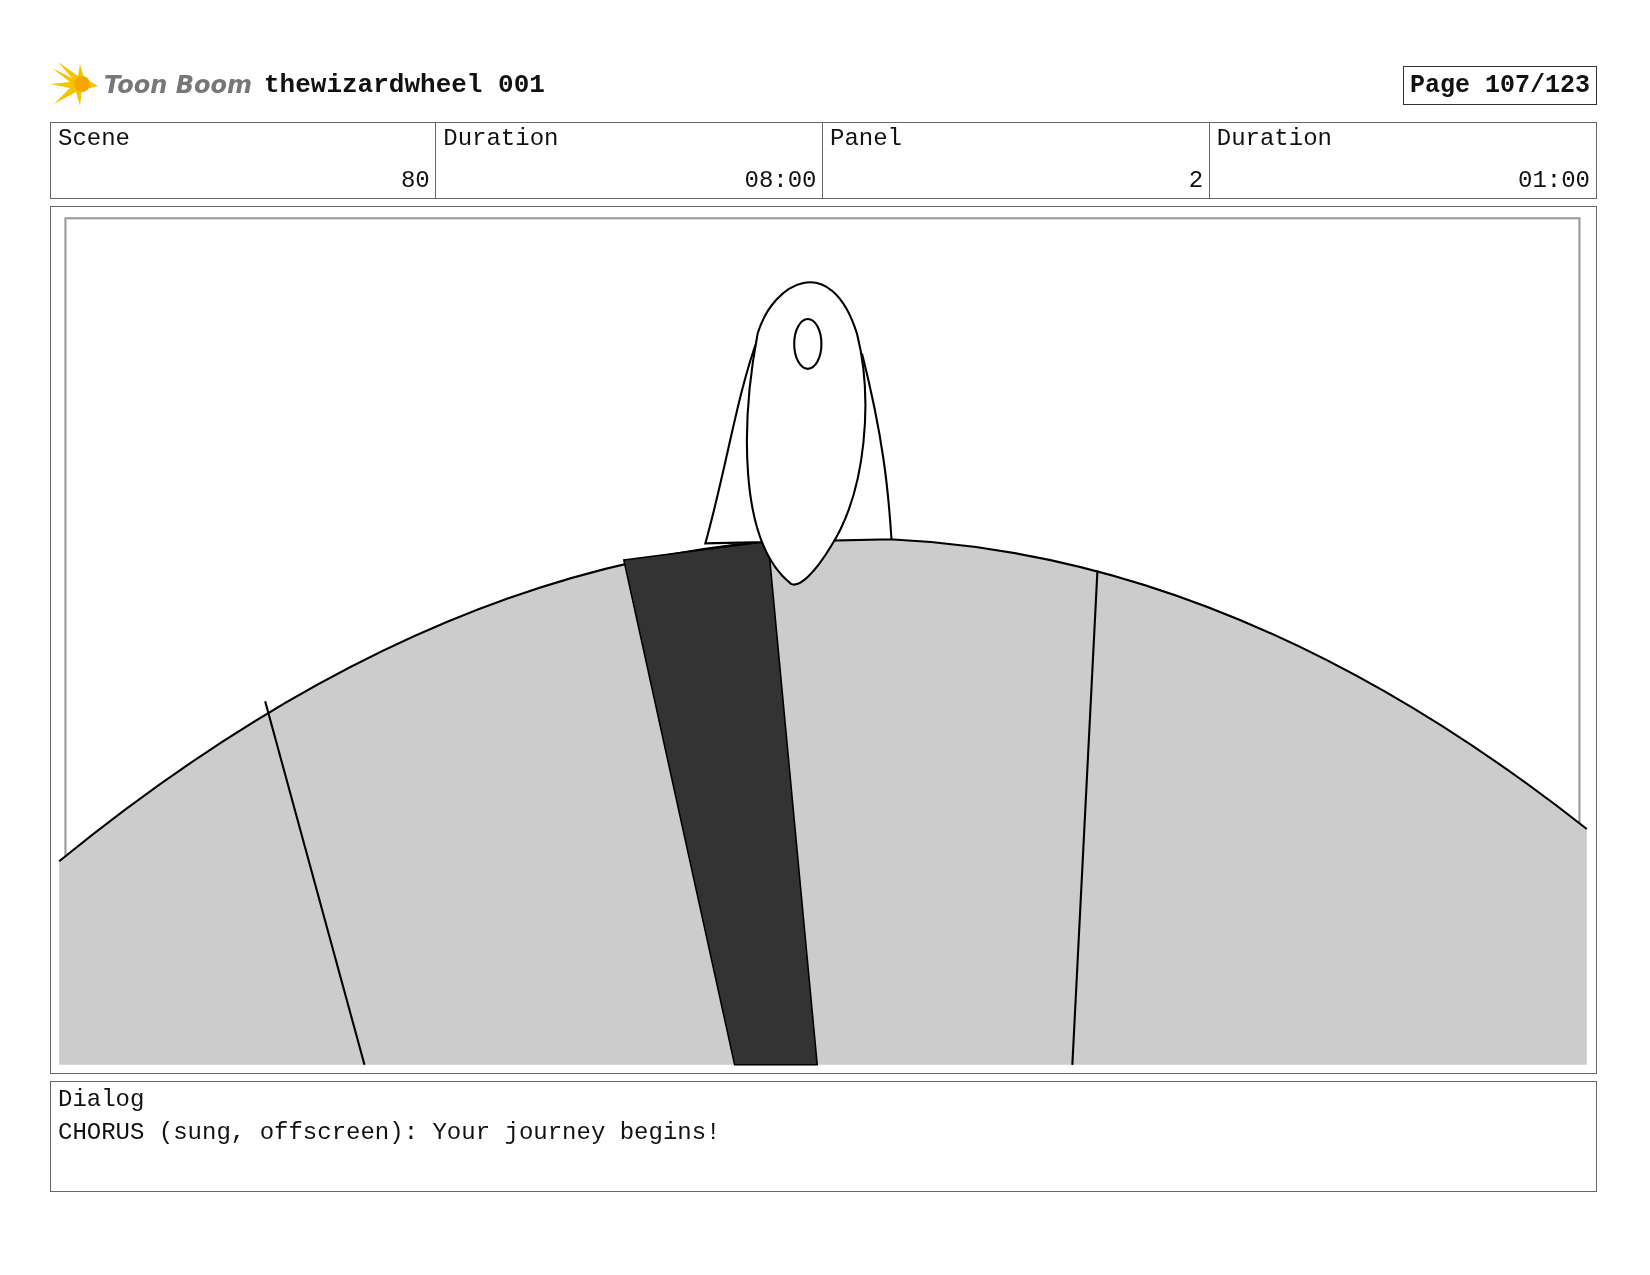 Image resolution: width=1650 pixels, height=1275 pixels. I want to click on column-header: Scene, so click(94, 138).